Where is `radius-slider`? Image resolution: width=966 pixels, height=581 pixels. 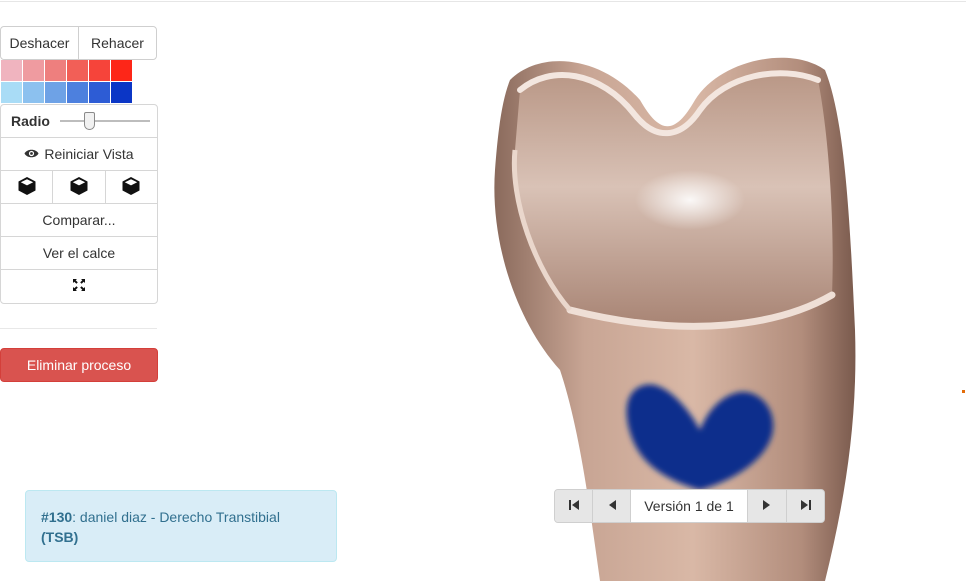 radius-slider is located at coordinates (104, 121).